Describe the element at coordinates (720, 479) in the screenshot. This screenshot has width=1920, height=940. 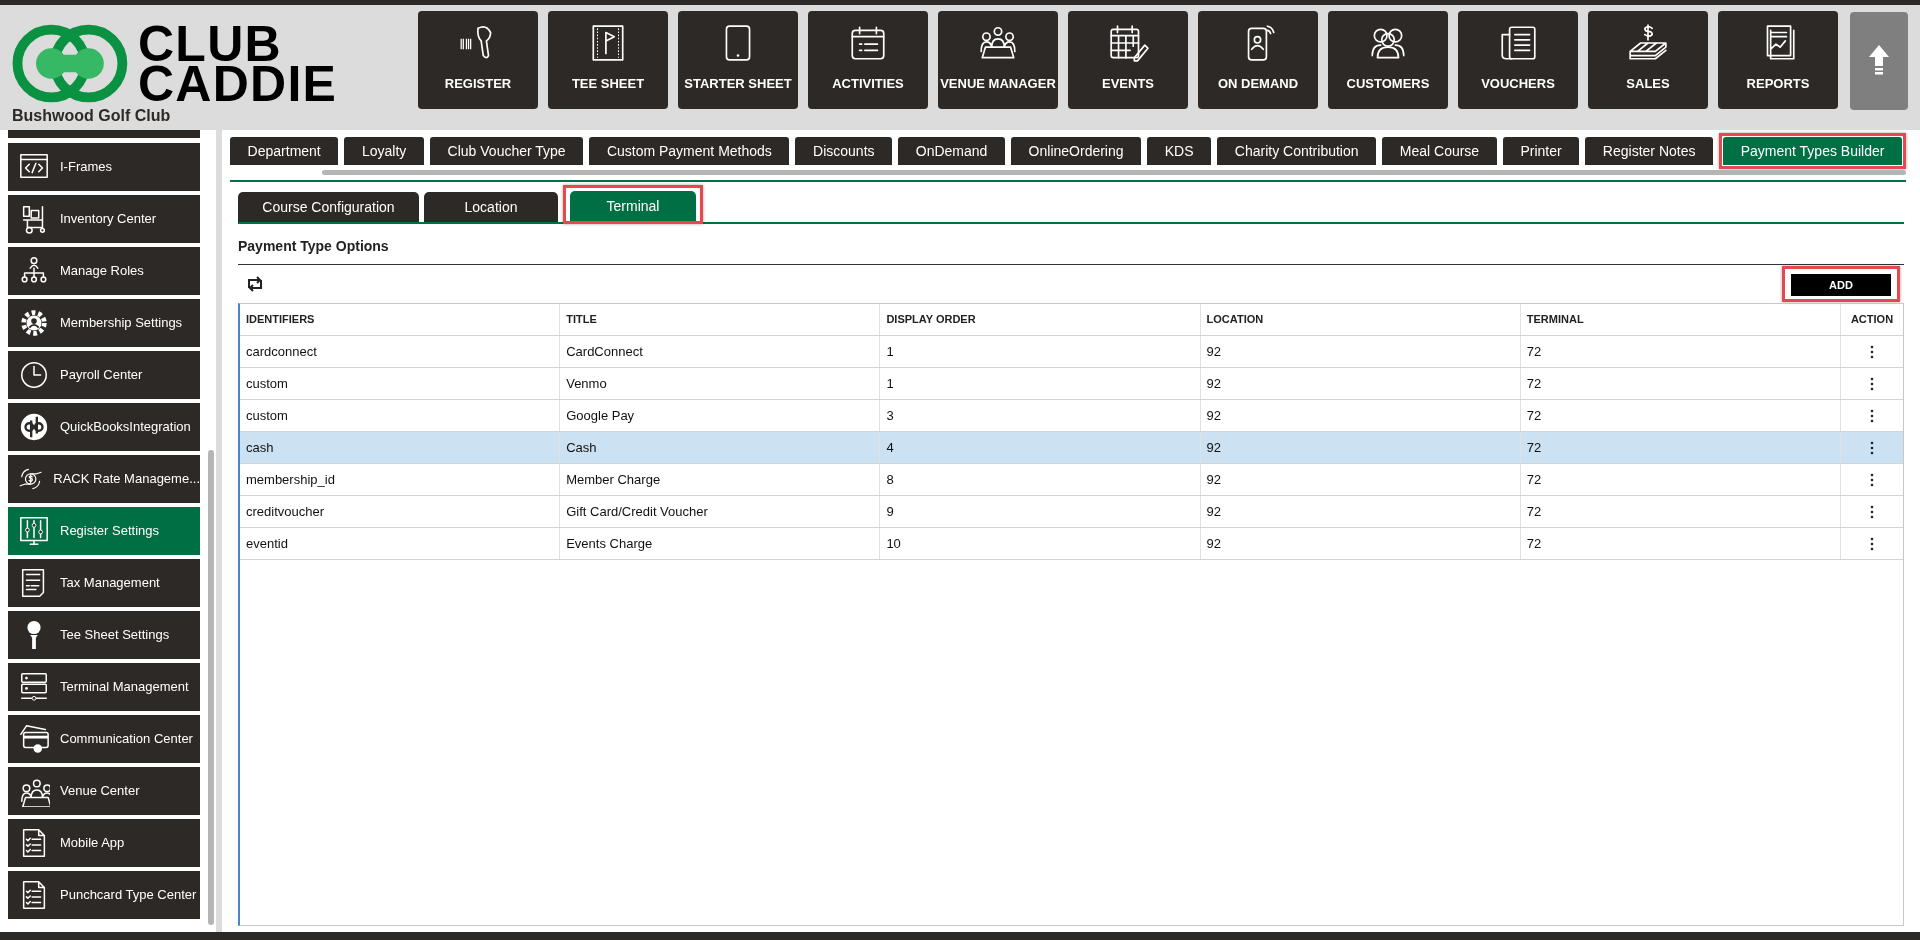
I see `table-cell: Member Charge` at that location.